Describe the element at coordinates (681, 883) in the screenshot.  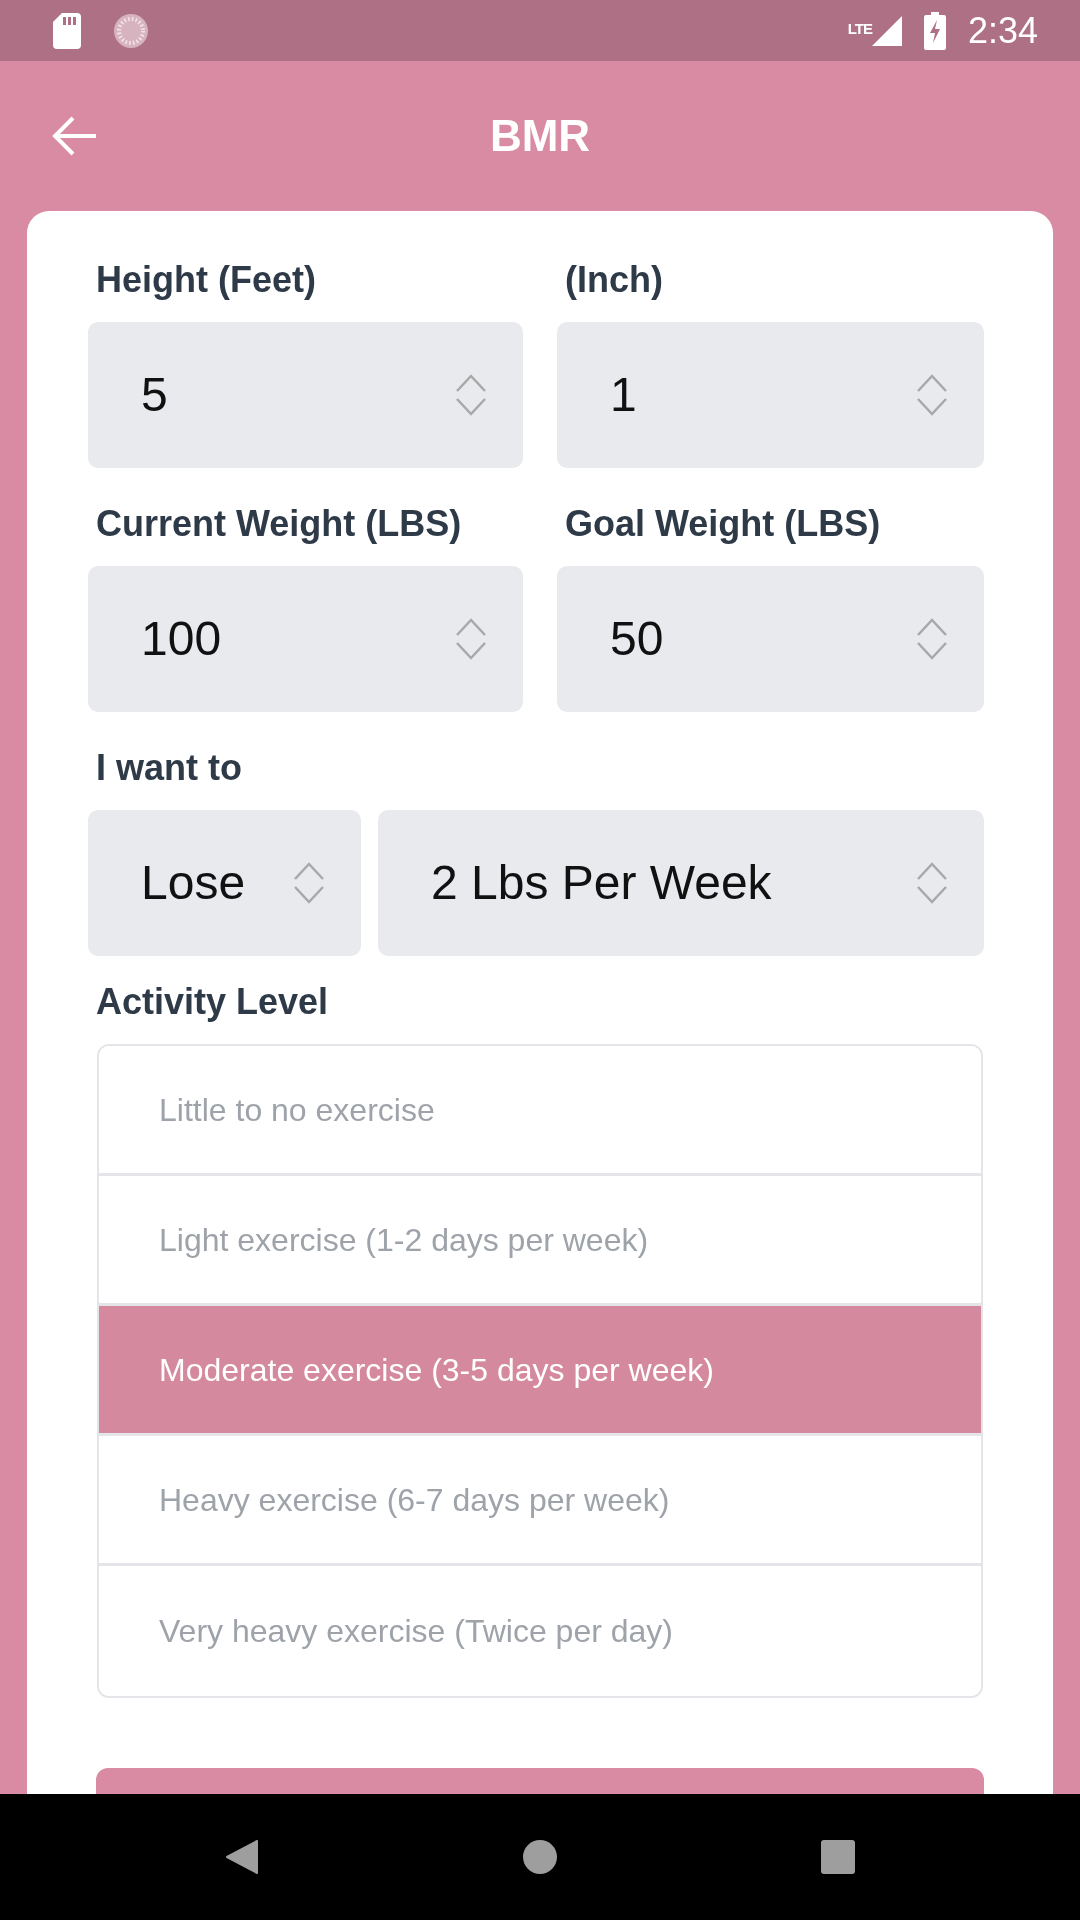
I see `select-field: 2 Lbs Per Week` at that location.